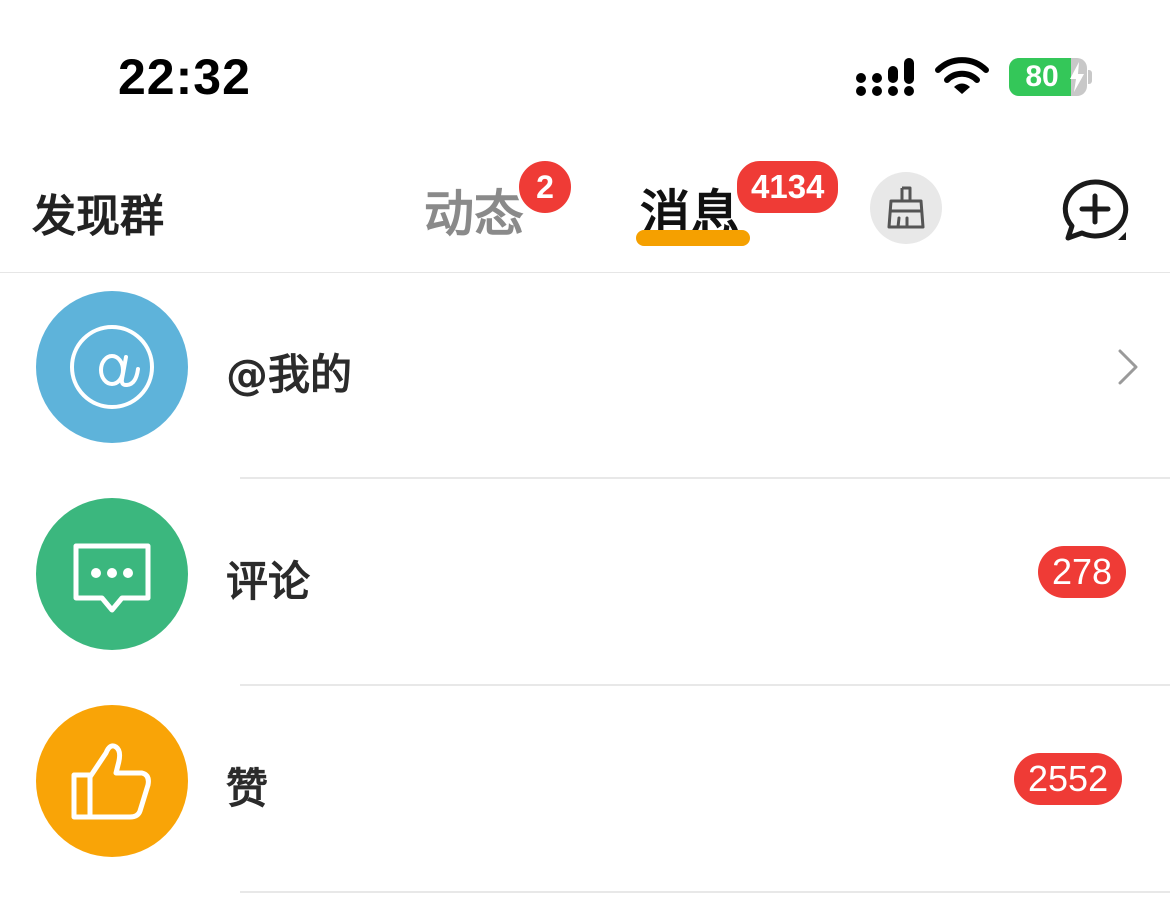 The image size is (1170, 899). Describe the element at coordinates (585, 211) in the screenshot. I see `top-nav: 发现群 动态 2 消息 4134` at that location.